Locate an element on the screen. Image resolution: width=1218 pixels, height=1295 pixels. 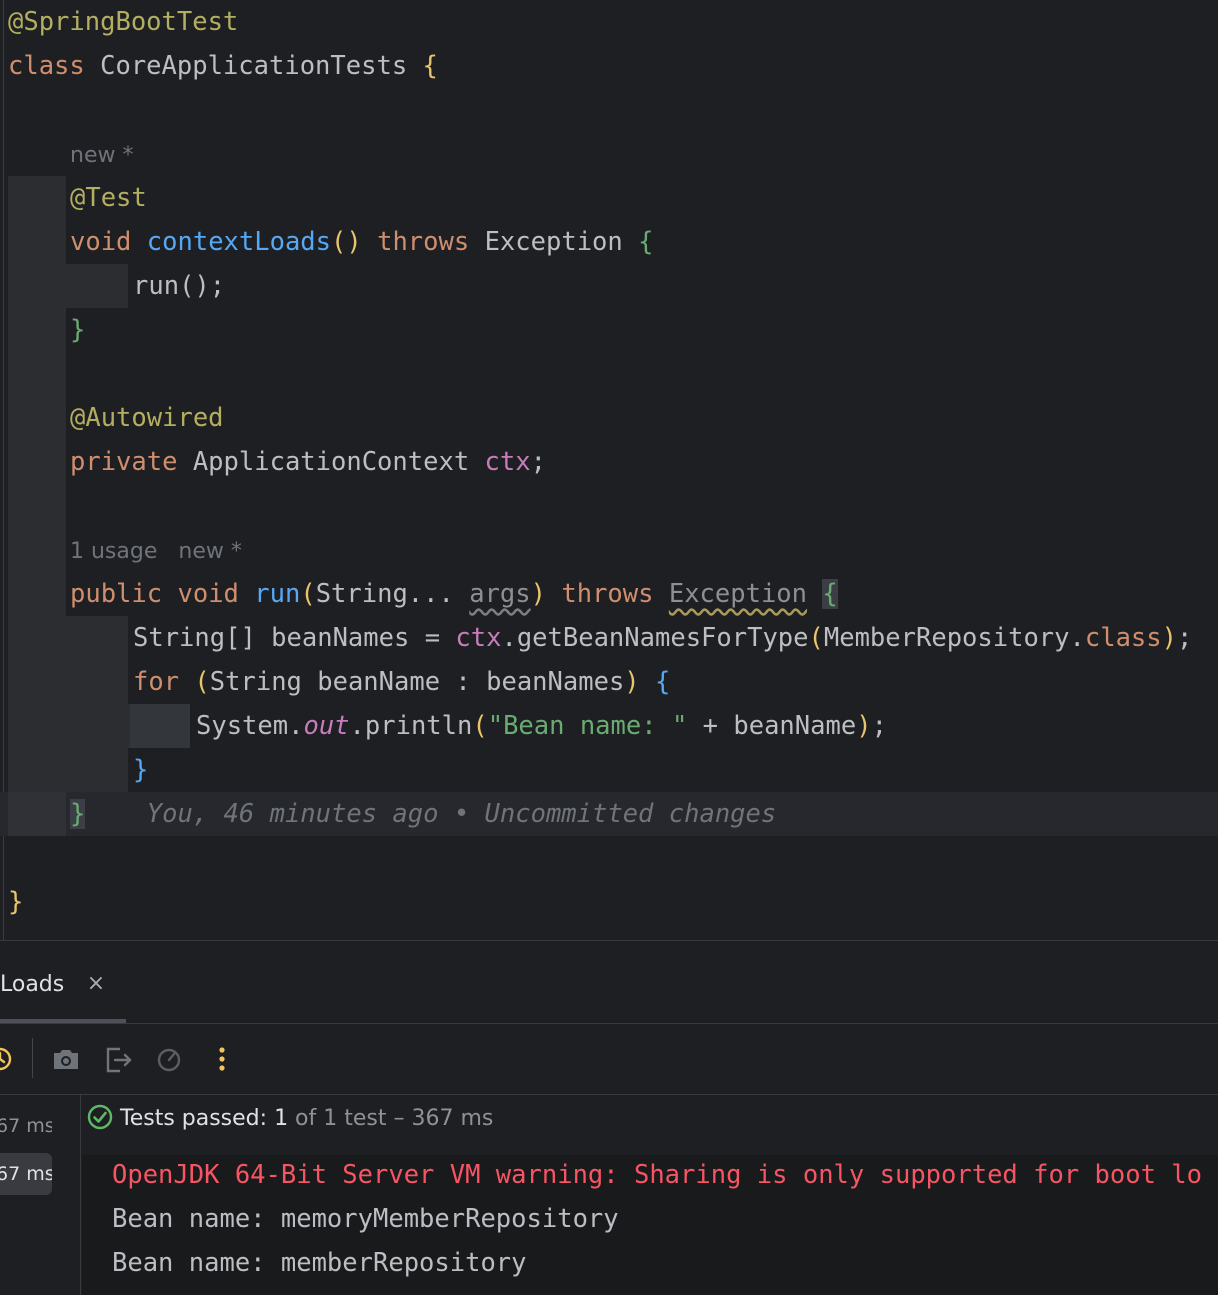
author-hint: new * is located at coordinates (209, 551).